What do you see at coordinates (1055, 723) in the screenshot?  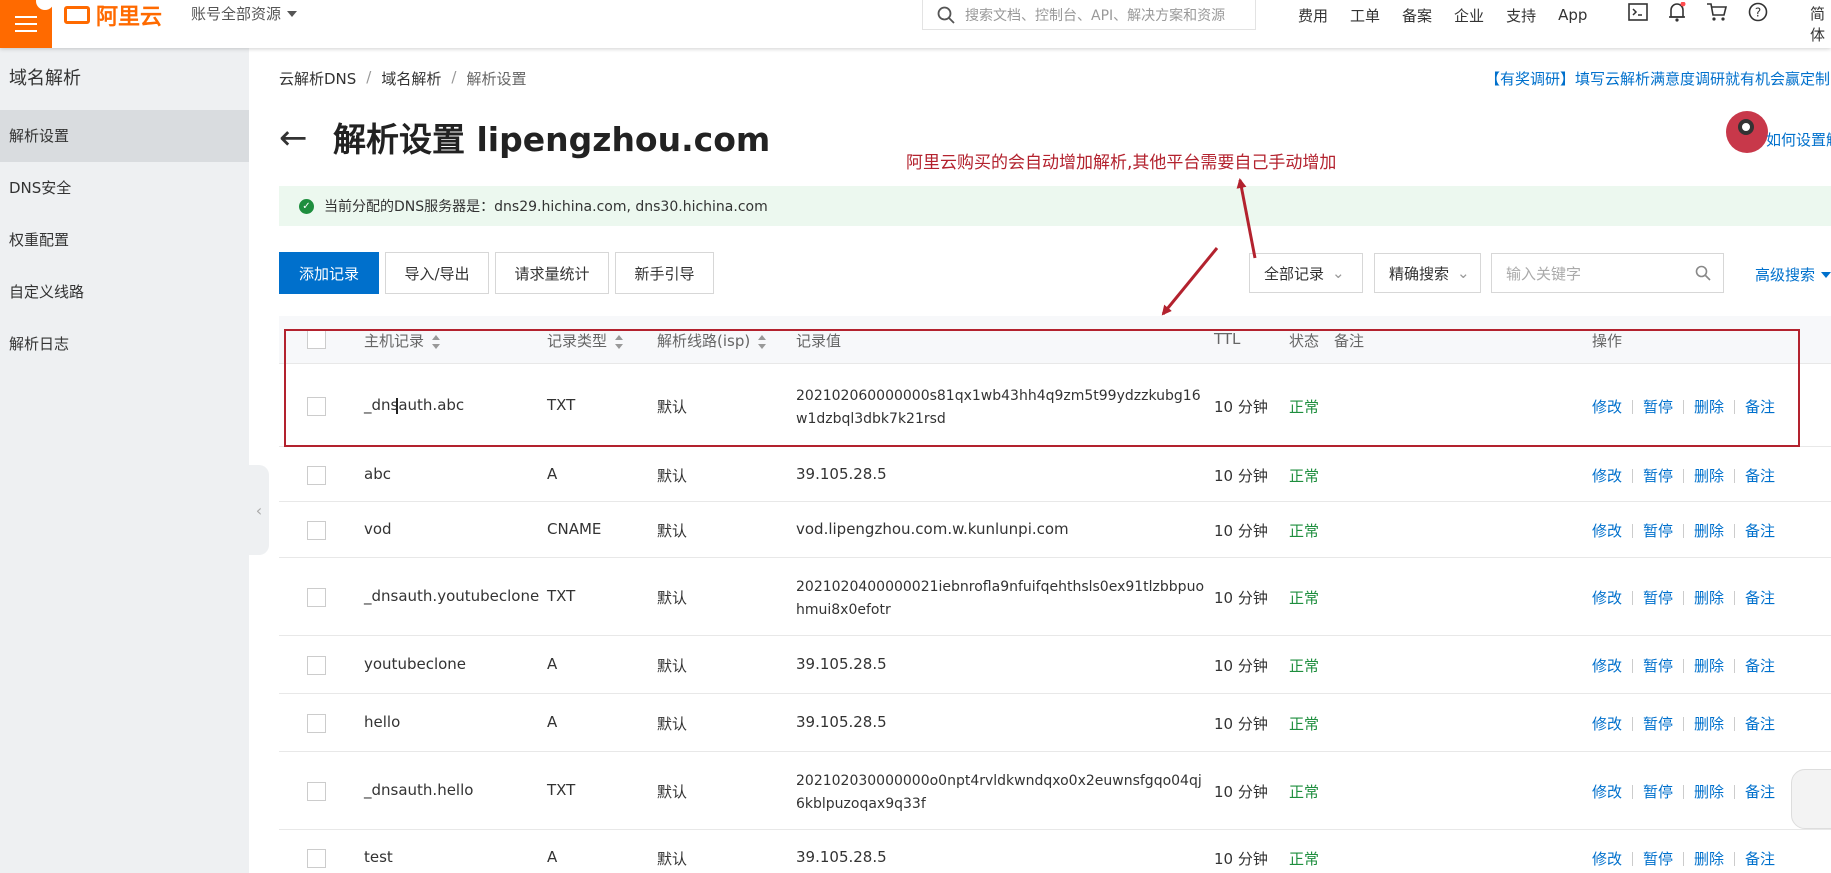 I see `table-row: hello A 默认 39.105.28.5 10 分钟 正常 修改 暂停 删除 备注` at bounding box center [1055, 723].